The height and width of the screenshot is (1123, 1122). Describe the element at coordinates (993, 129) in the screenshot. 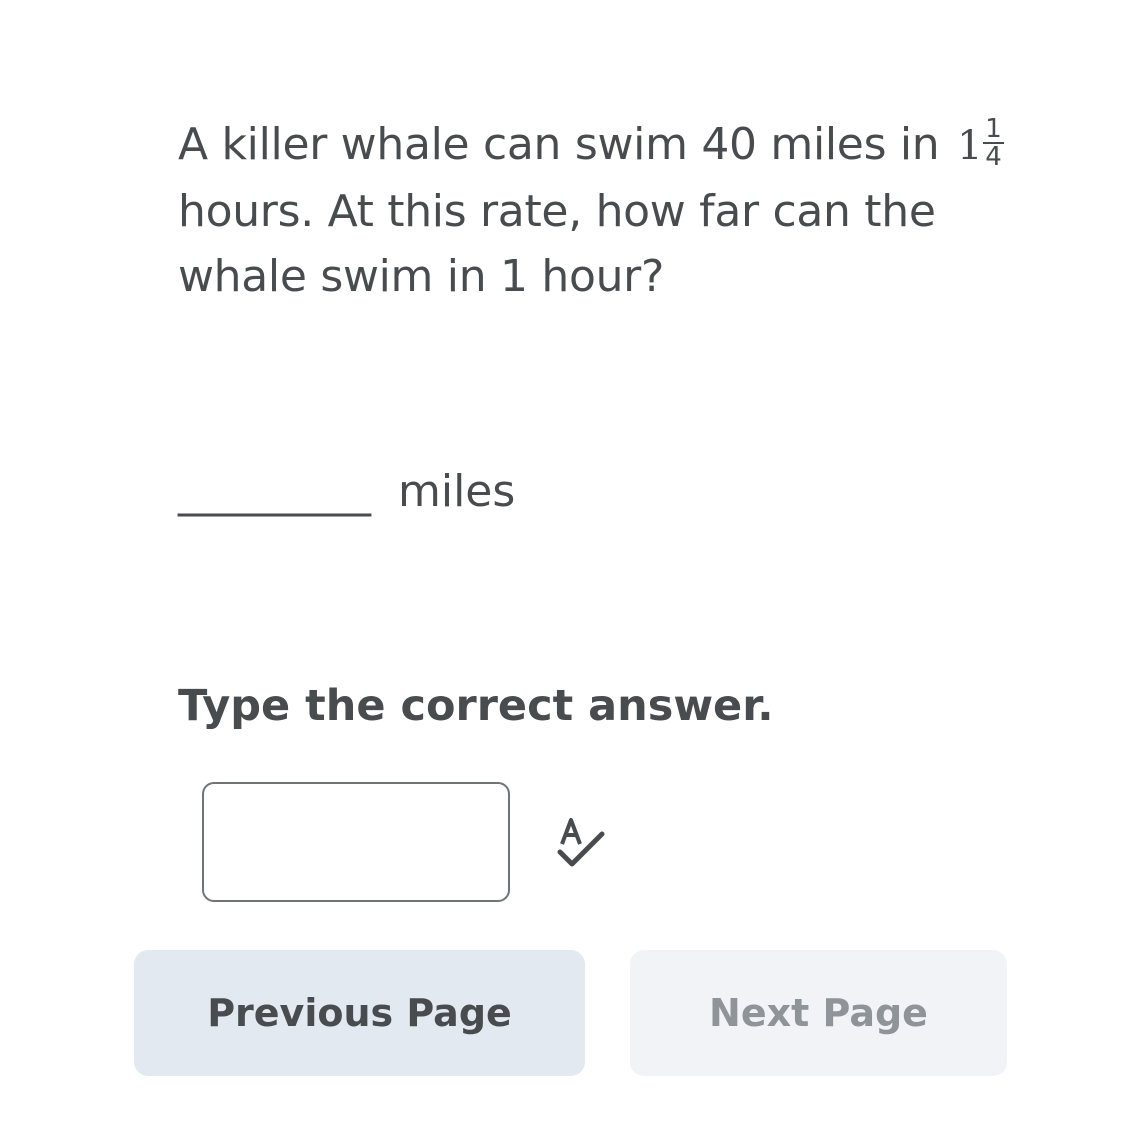

I see `fraction-numerator: 1` at that location.